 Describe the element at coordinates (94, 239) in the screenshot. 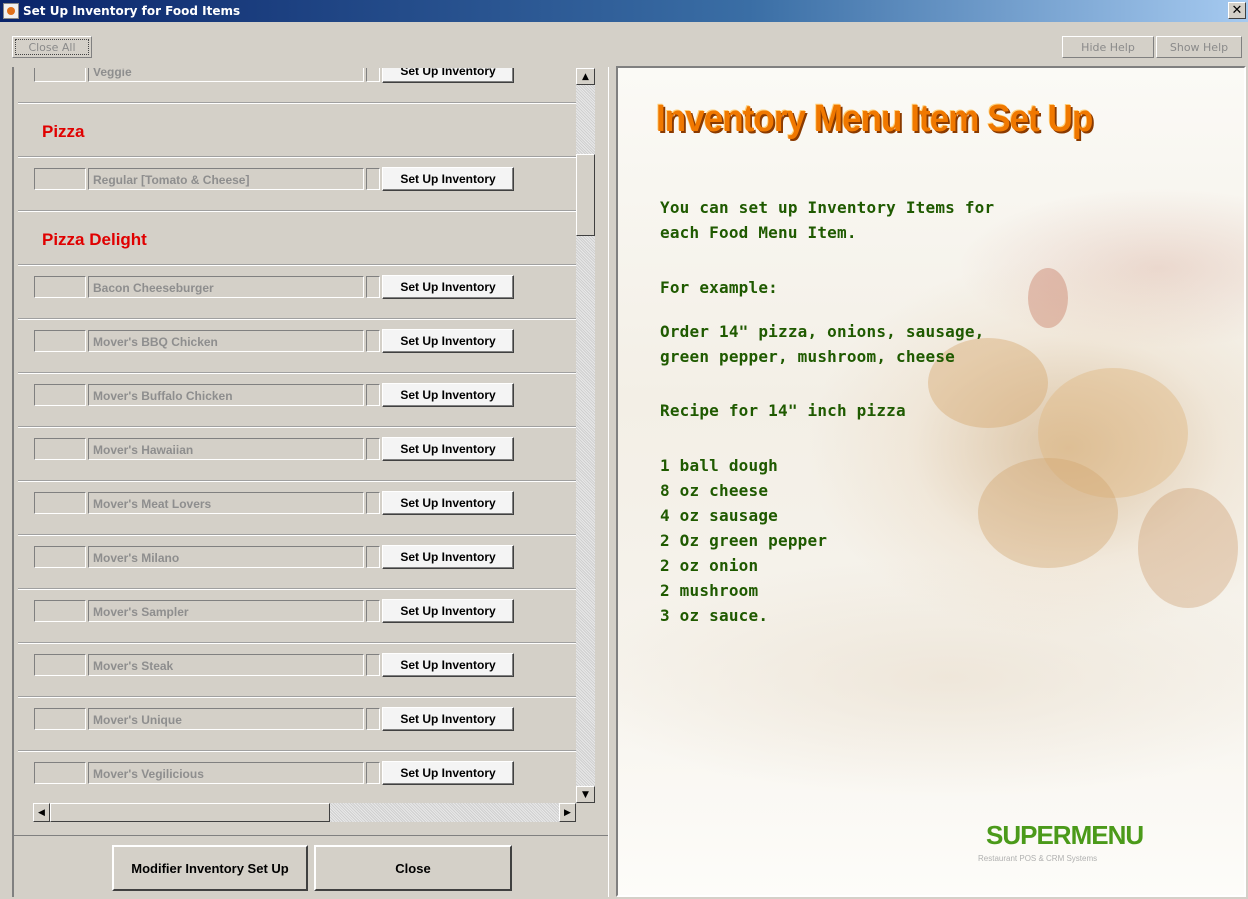

I see `category-label: Pizza Delight` at that location.